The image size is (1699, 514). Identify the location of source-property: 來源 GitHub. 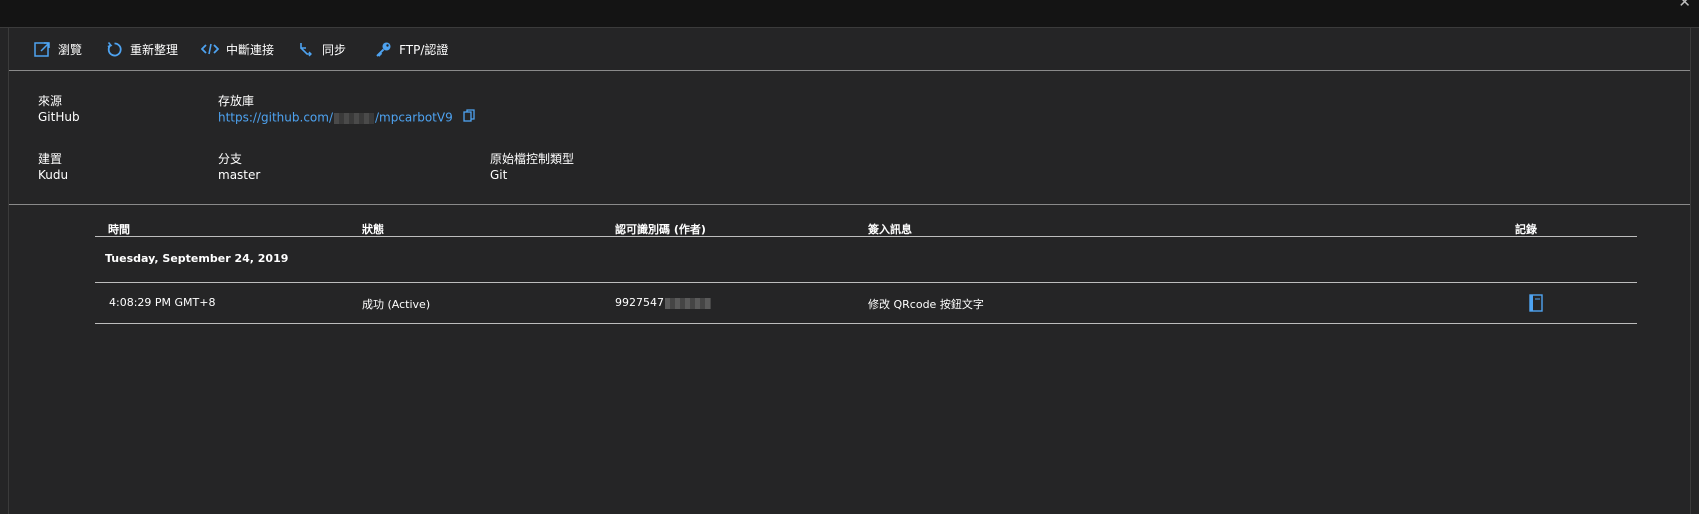
(59, 110).